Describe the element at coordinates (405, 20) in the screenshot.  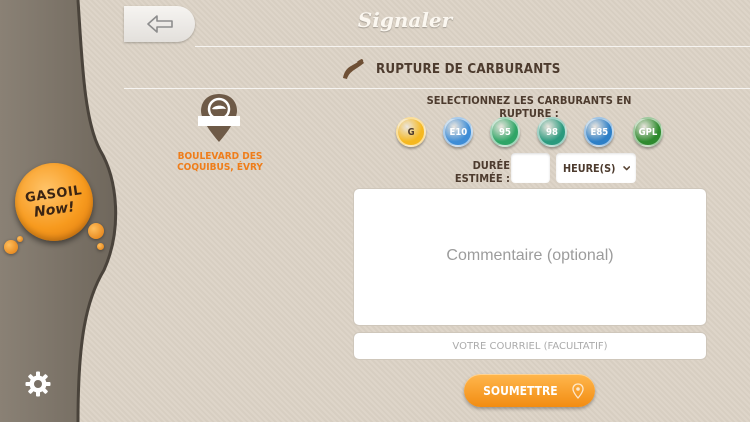
I see `page-title: Signaler` at that location.